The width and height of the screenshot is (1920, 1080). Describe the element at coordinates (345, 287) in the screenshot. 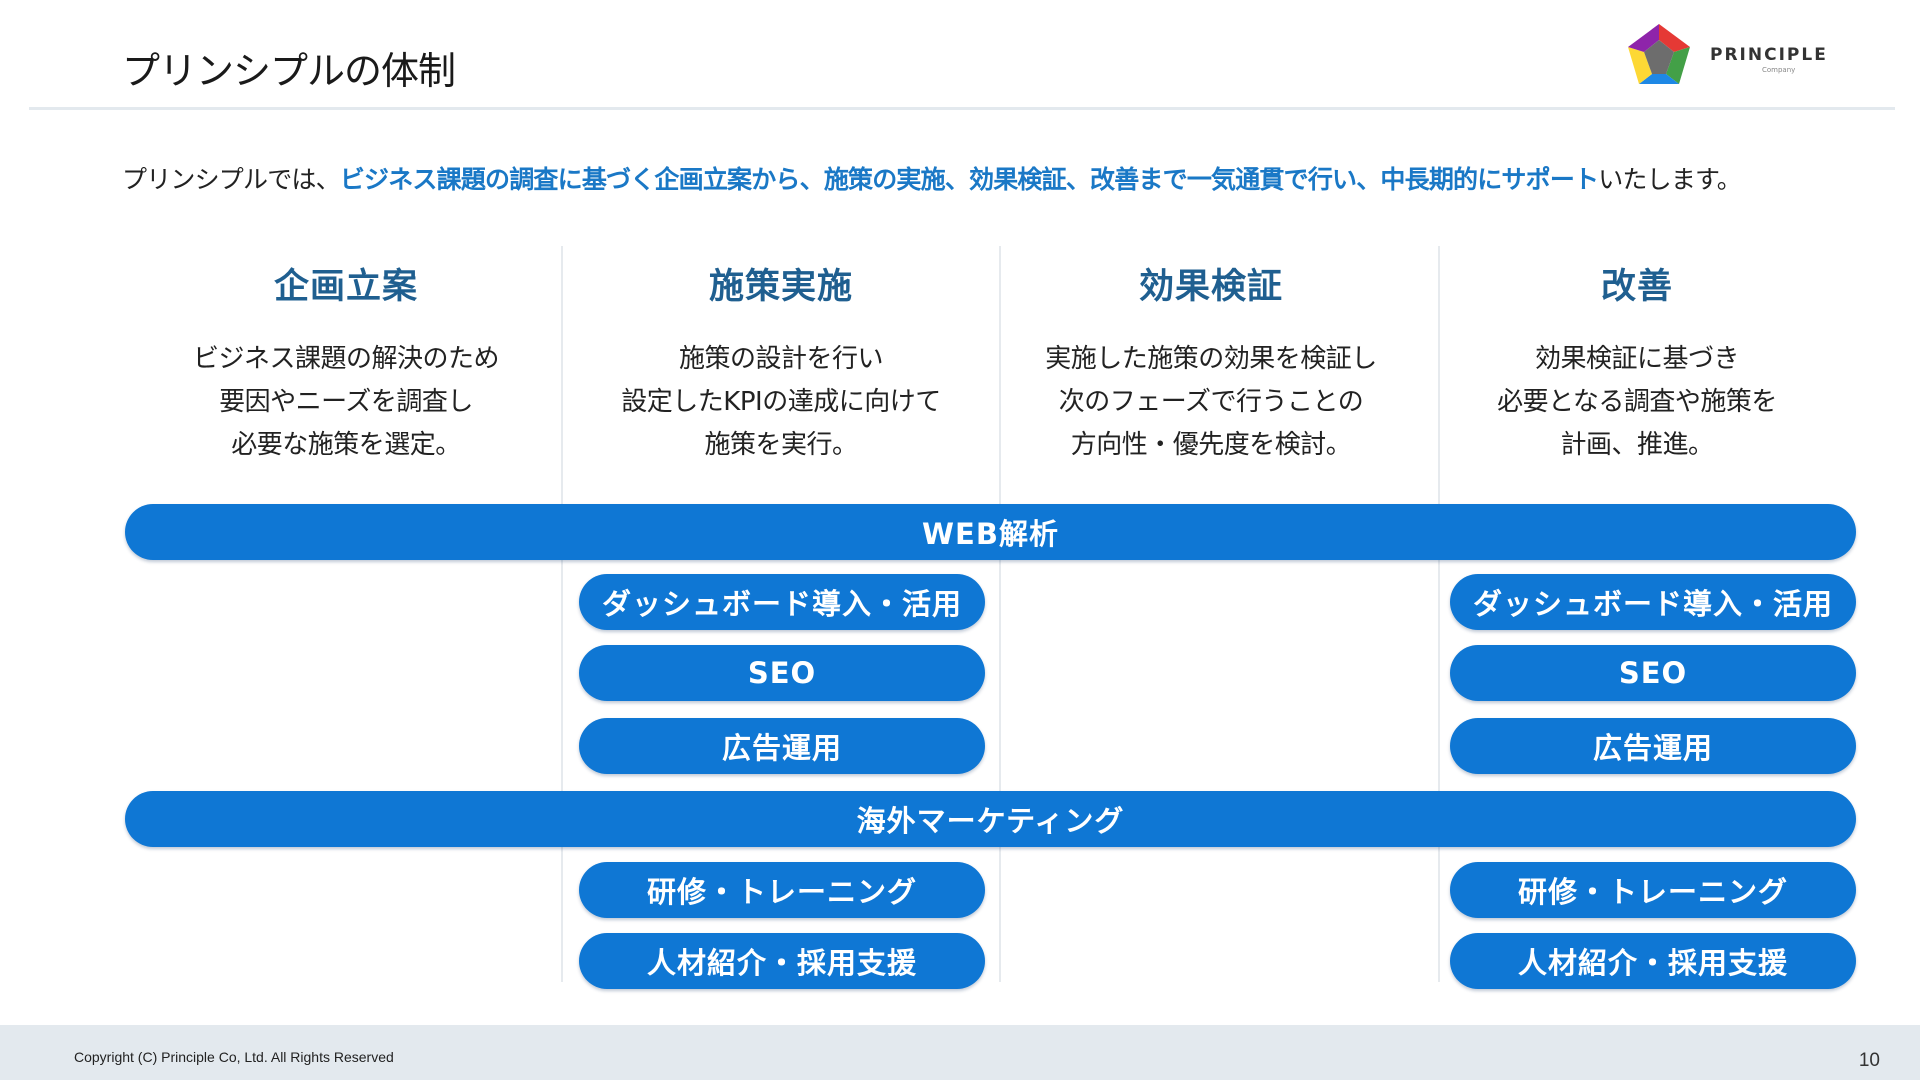

I see `column-heading-planning: 企画立案` at that location.